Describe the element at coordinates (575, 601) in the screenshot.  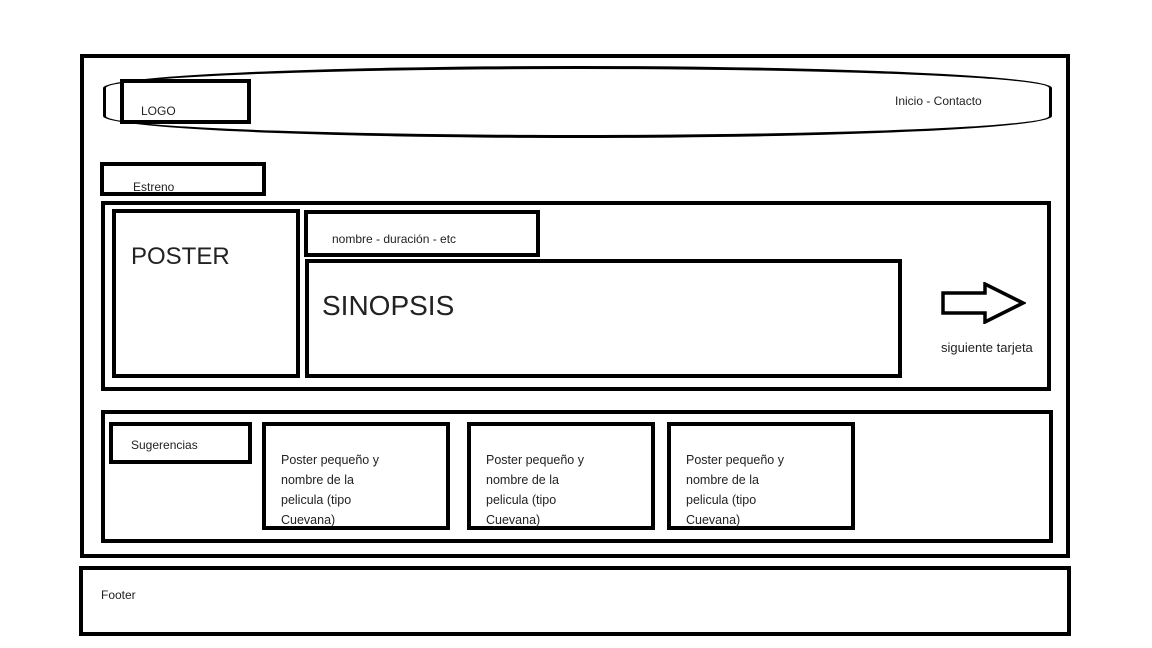
I see `footer-box` at that location.